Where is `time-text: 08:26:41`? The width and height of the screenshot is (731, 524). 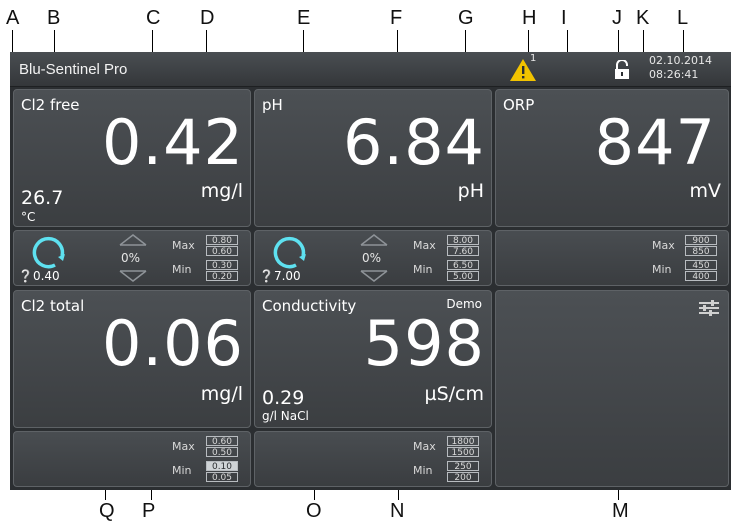
time-text: 08:26:41 is located at coordinates (674, 74).